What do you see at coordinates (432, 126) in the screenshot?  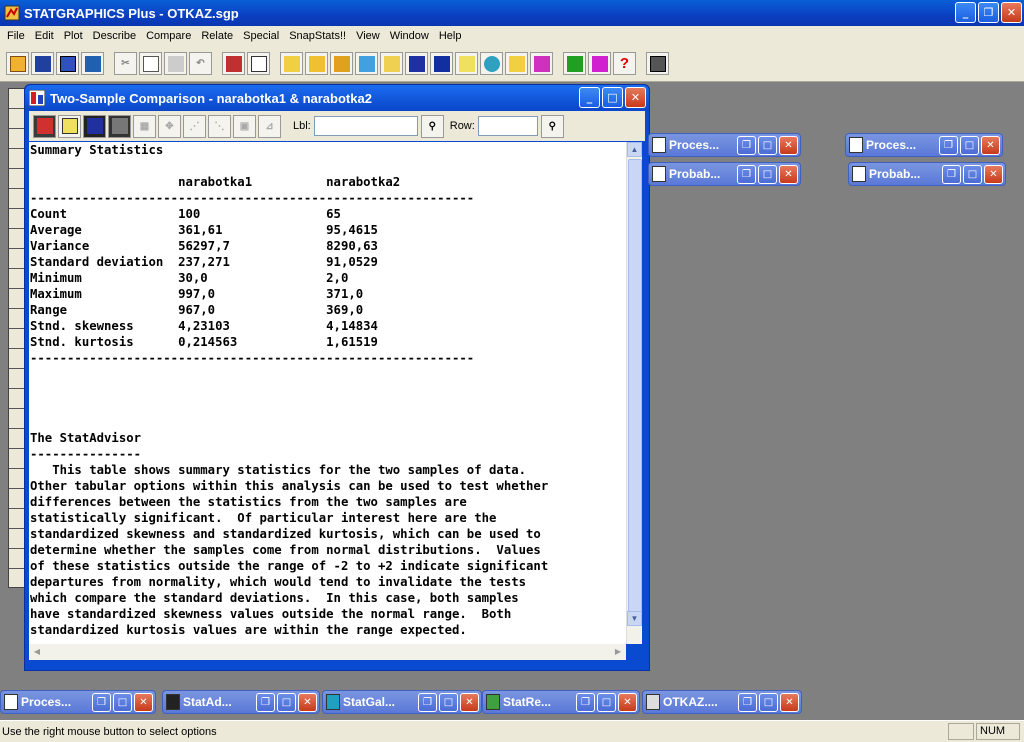 I see `find-label-binoculars-icon: ⚲` at bounding box center [432, 126].